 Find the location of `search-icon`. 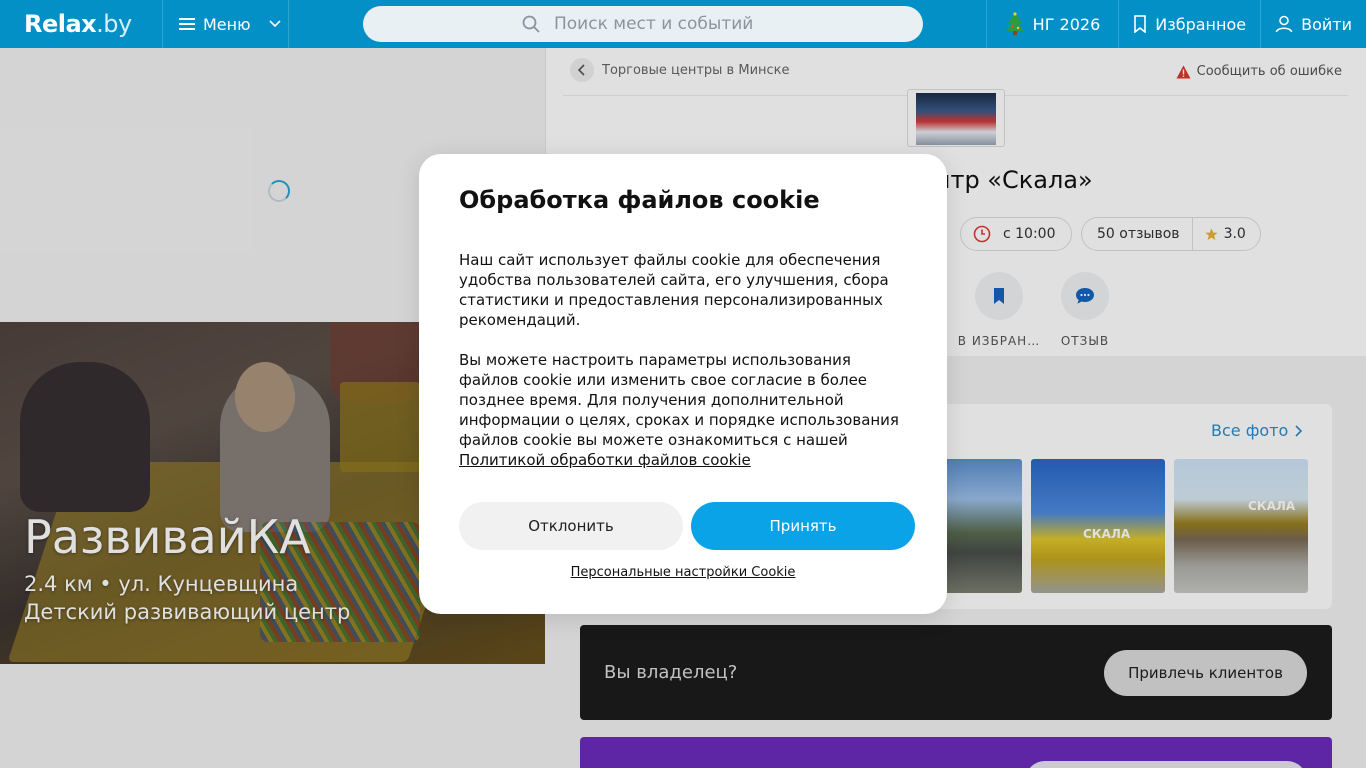

search-icon is located at coordinates (531, 24).